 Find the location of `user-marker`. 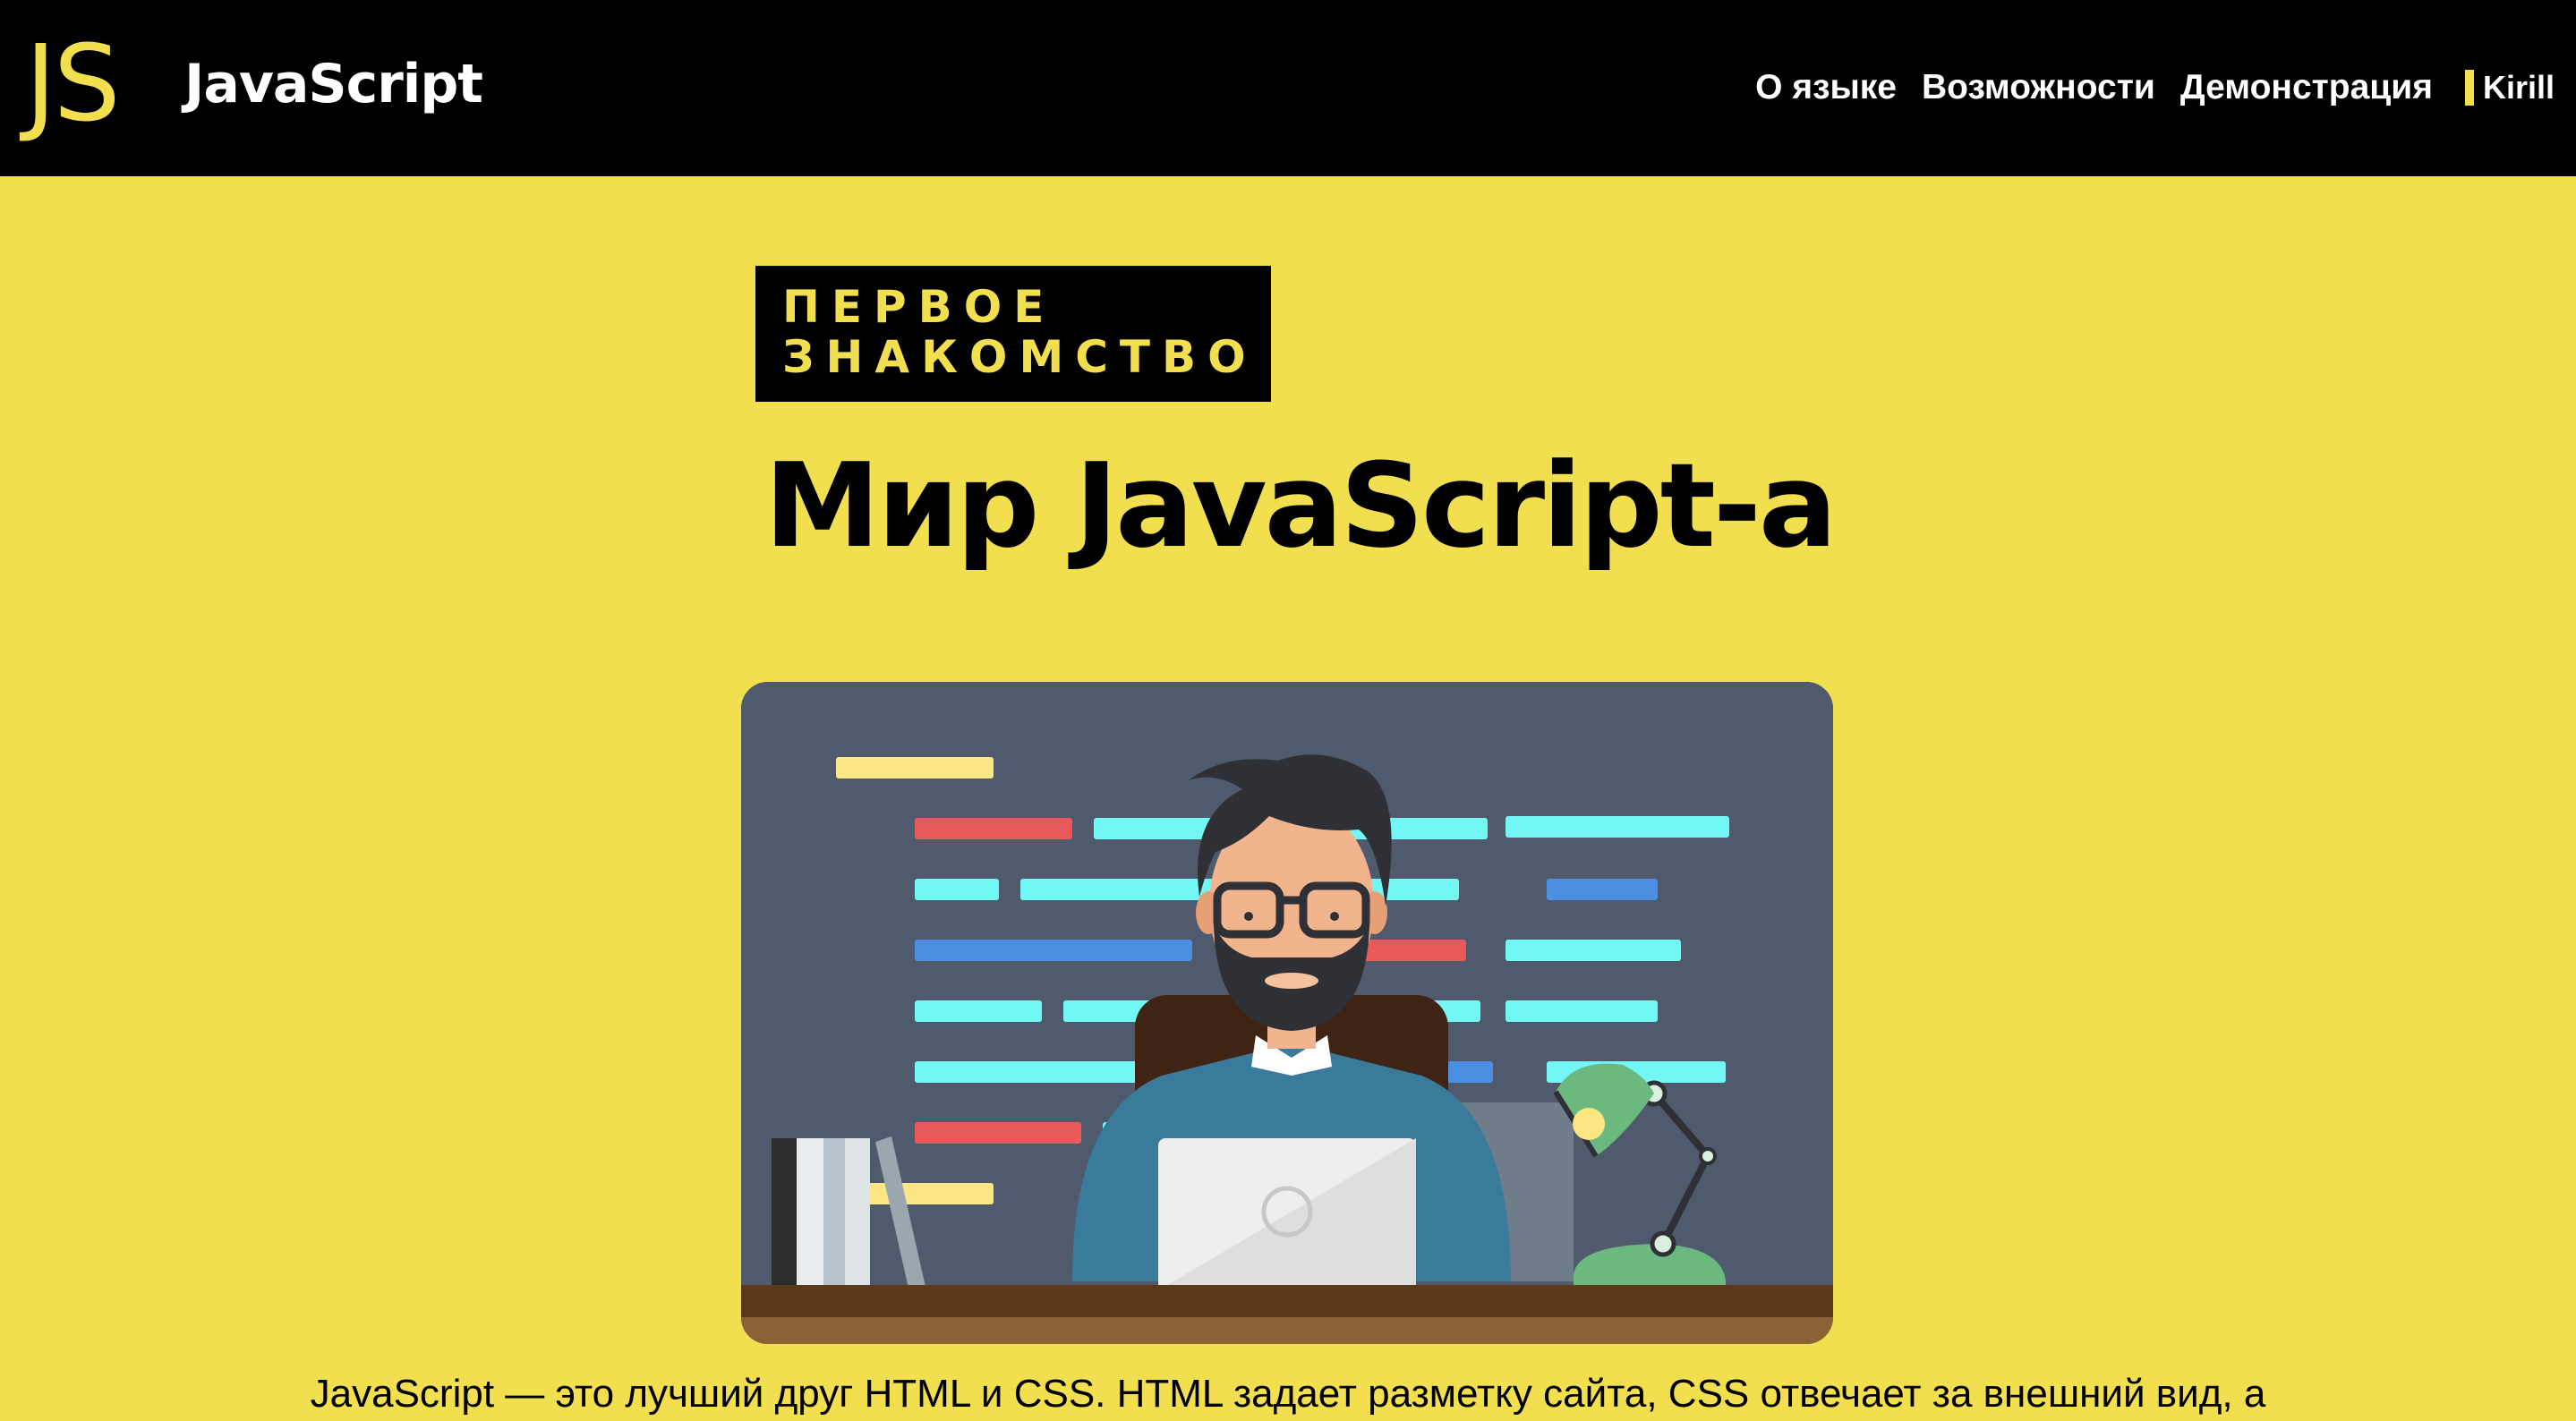

user-marker is located at coordinates (2469, 88).